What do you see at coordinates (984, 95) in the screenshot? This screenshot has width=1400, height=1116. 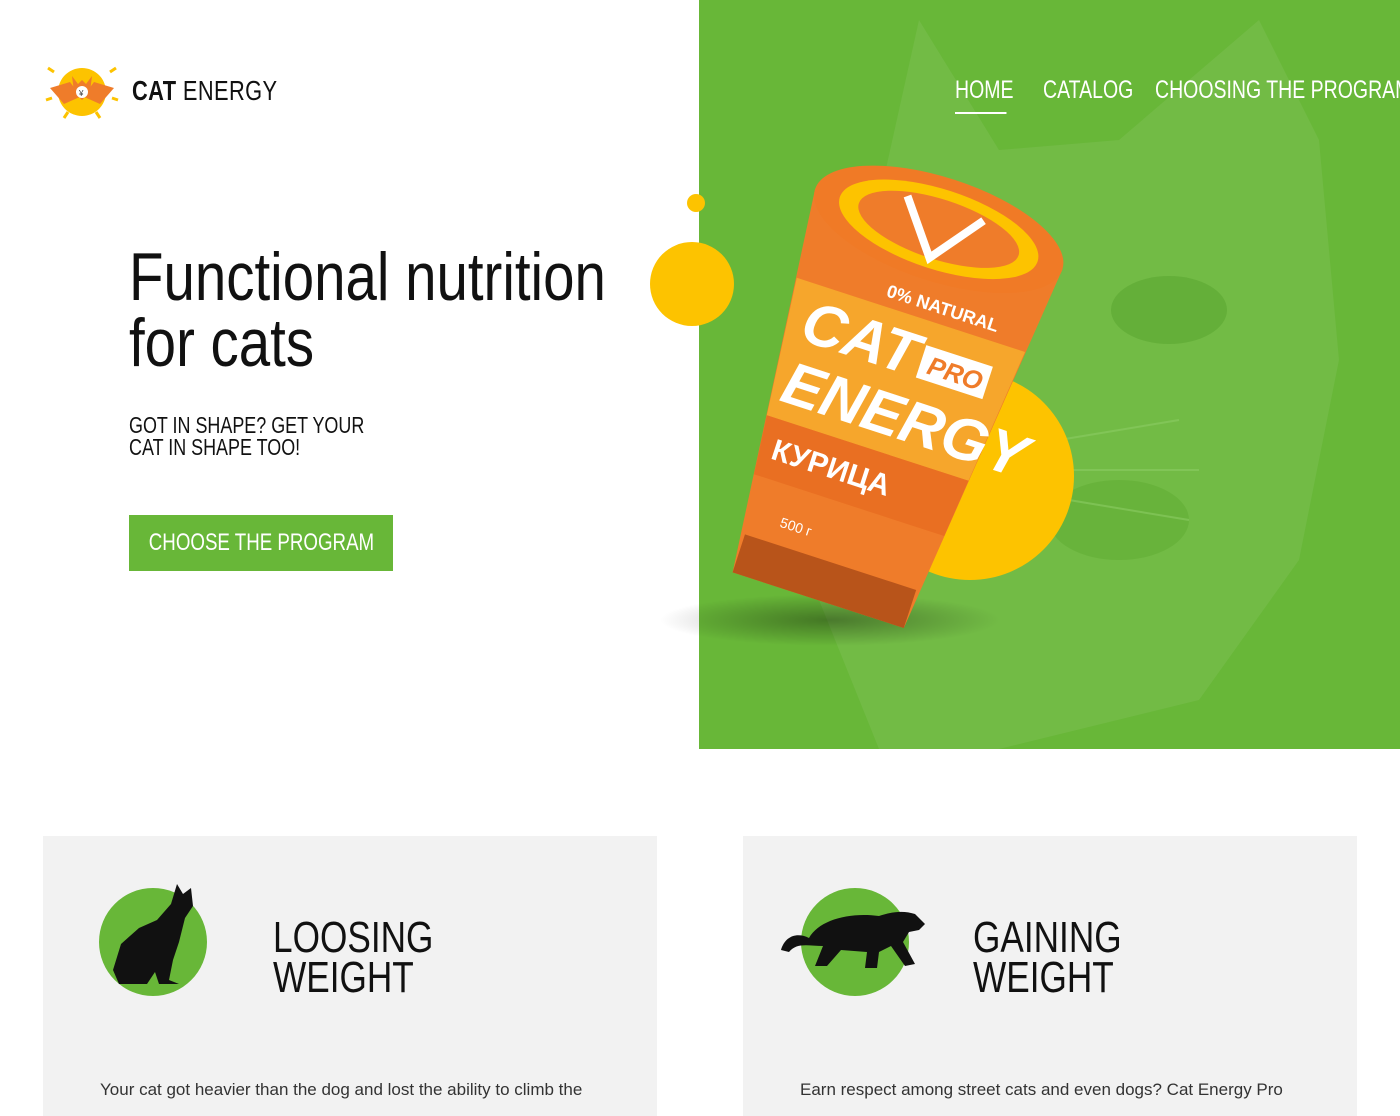 I see `nav-link-home: HOME` at bounding box center [984, 95].